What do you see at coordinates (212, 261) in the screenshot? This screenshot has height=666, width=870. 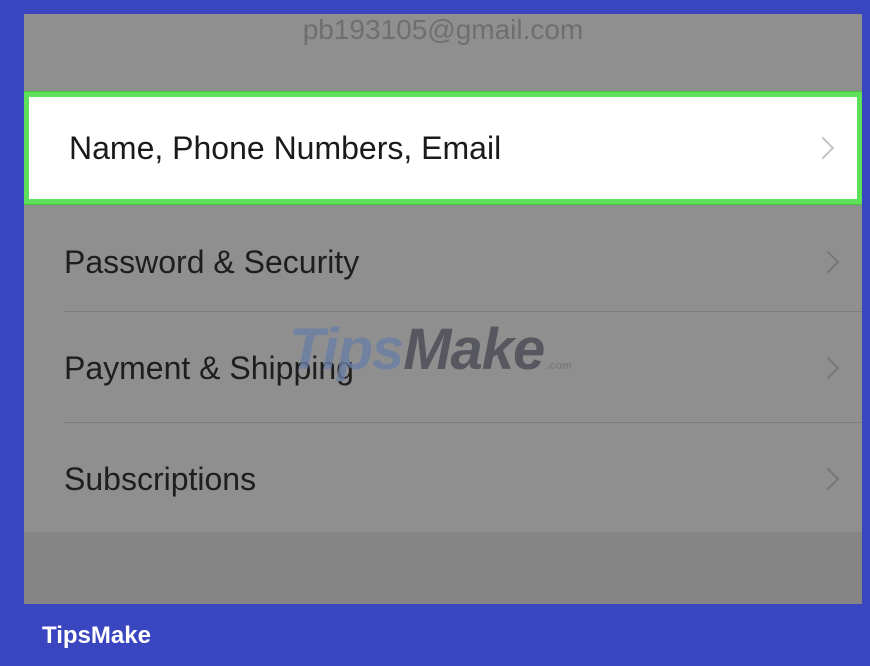 I see `menu-item-label: Password & Security` at bounding box center [212, 261].